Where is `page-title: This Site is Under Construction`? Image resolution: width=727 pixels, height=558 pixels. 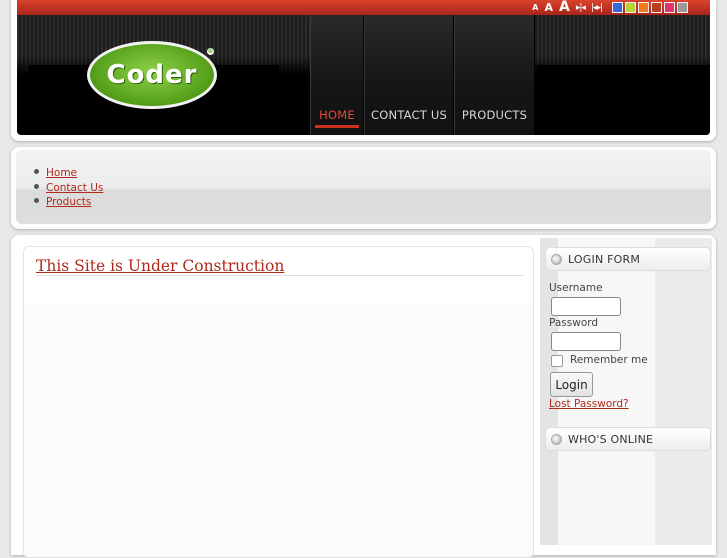
page-title: This Site is Under Construction is located at coordinates (160, 266).